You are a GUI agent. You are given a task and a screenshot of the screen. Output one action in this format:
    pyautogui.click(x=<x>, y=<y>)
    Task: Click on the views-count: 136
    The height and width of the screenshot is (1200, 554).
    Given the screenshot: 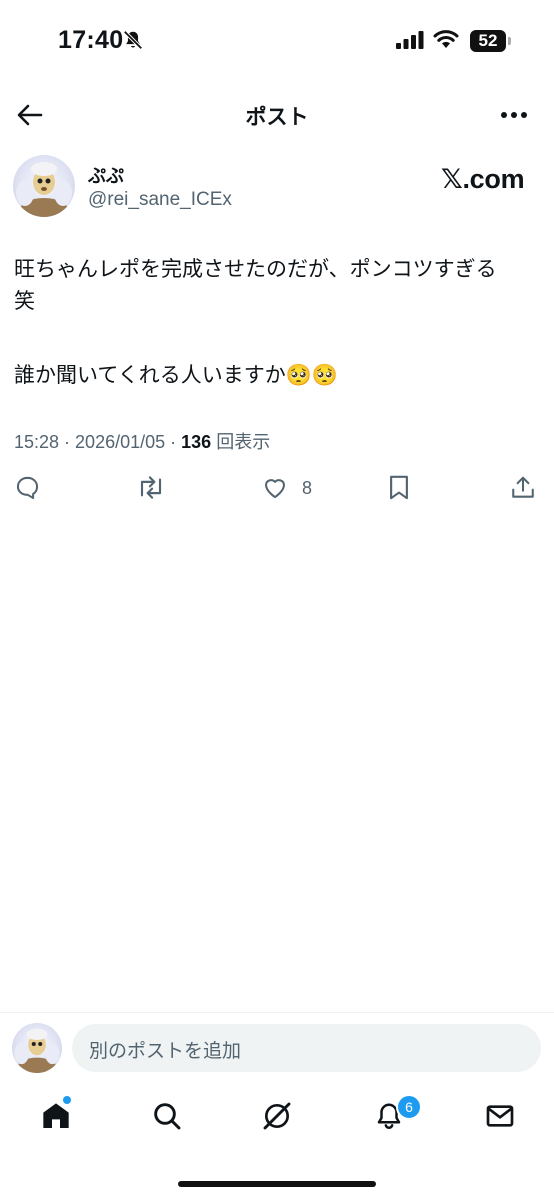 What is the action you would take?
    pyautogui.click(x=196, y=442)
    